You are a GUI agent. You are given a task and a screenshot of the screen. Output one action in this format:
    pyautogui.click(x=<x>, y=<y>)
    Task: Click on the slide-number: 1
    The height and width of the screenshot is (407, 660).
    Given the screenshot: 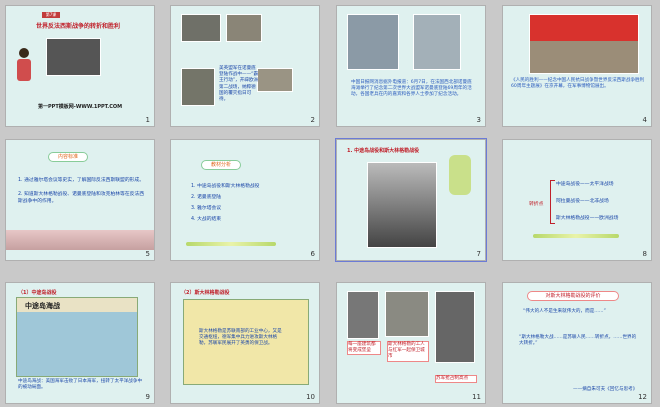 What is the action you would take?
    pyautogui.click(x=147, y=120)
    